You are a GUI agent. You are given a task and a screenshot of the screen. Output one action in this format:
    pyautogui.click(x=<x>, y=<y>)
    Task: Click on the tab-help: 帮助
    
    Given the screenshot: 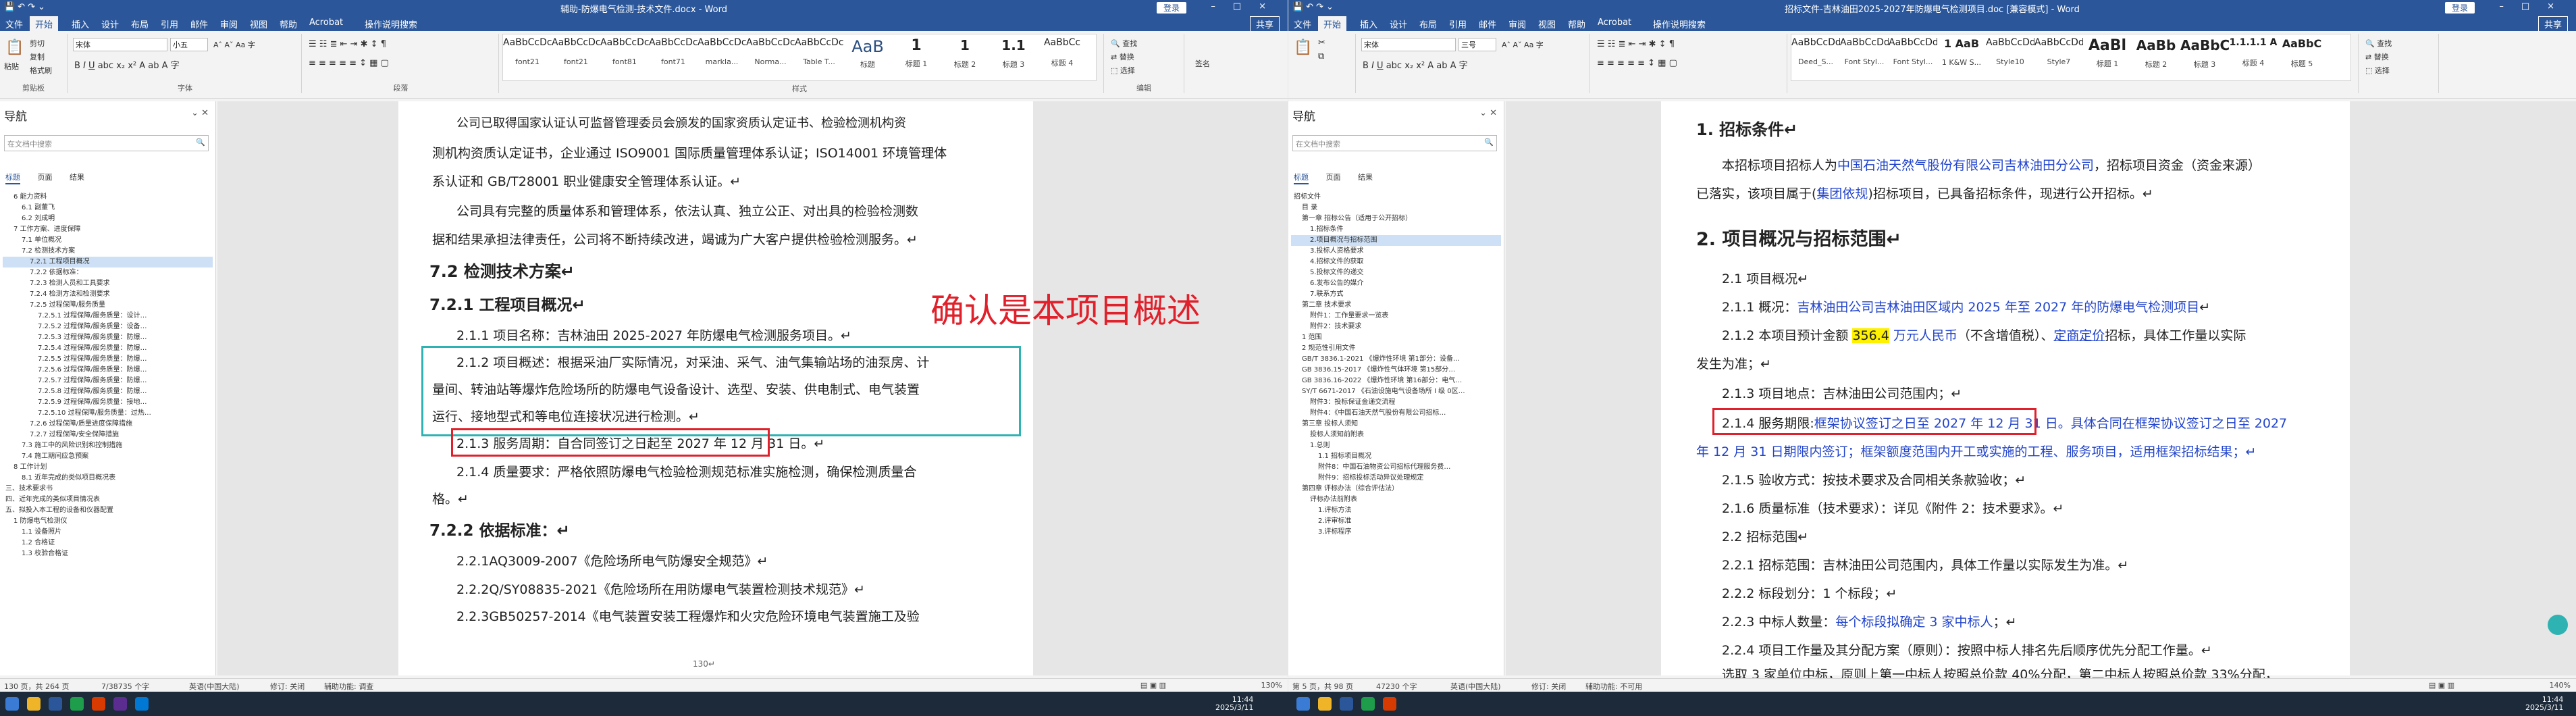 What is the action you would take?
    pyautogui.click(x=288, y=24)
    